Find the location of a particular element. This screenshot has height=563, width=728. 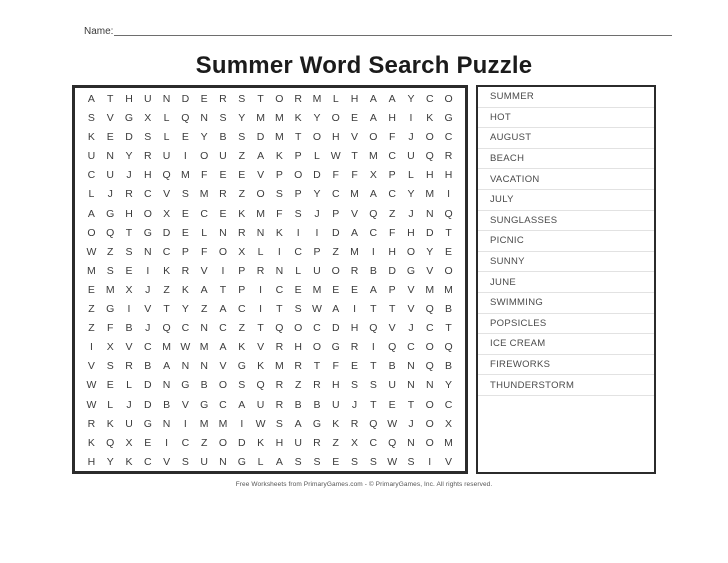

word-list-item: BEACH is located at coordinates (566, 159).